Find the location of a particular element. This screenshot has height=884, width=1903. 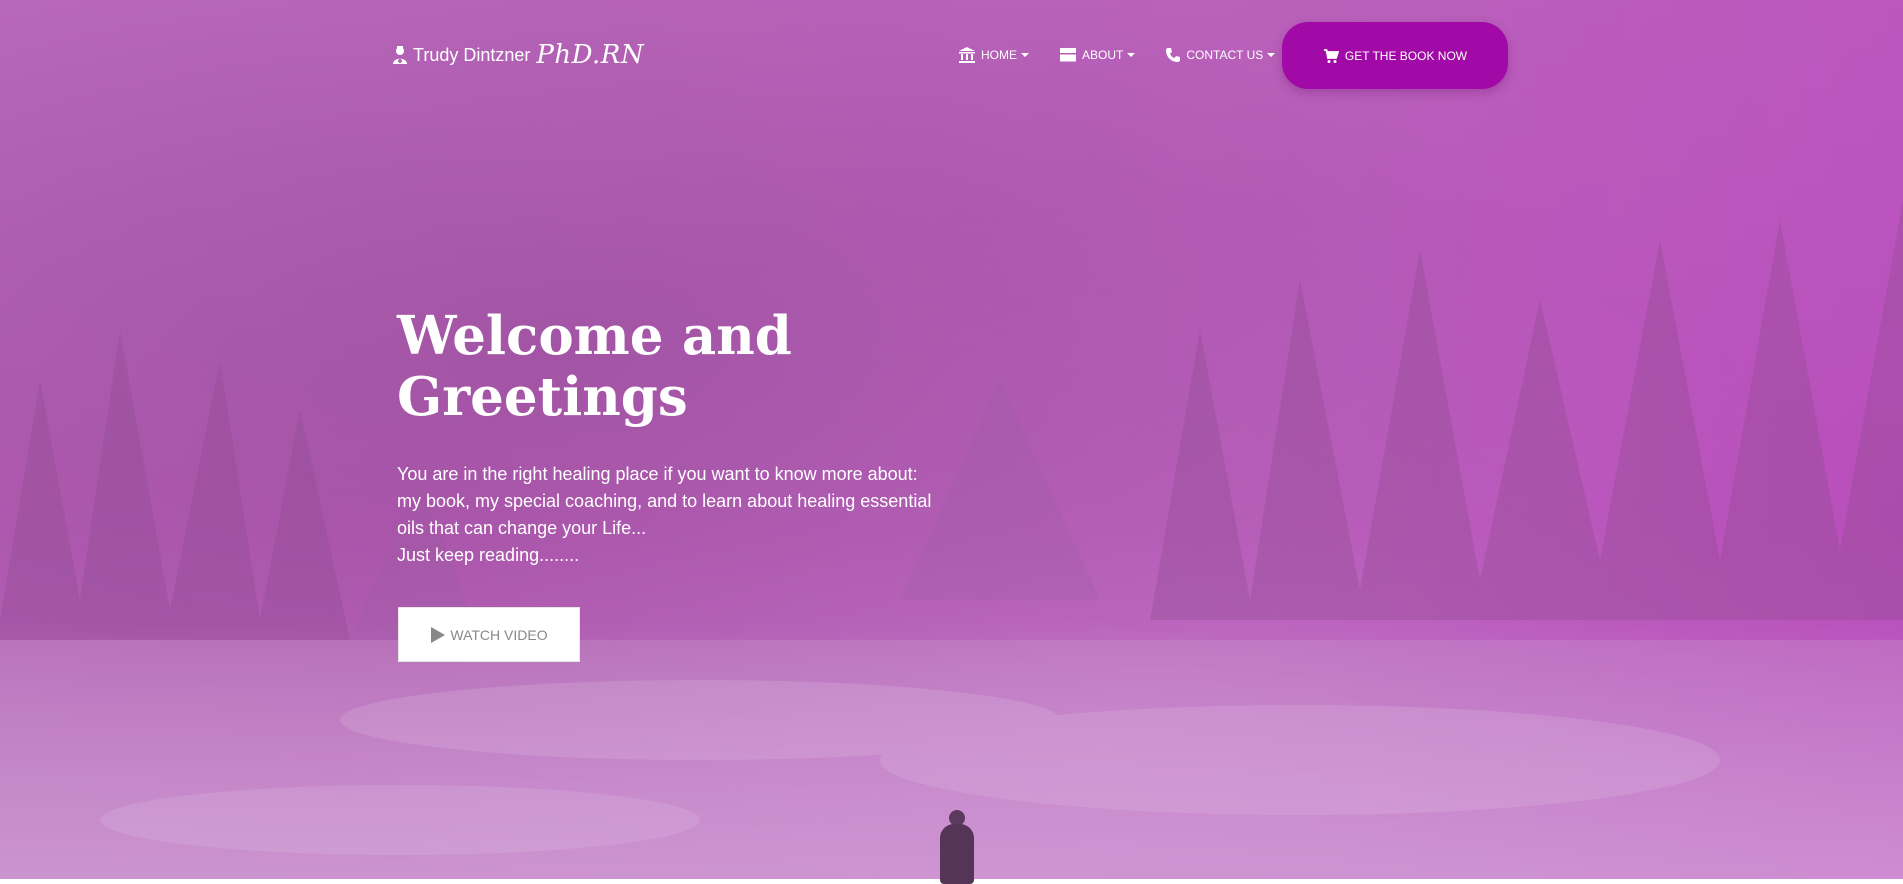

play-icon is located at coordinates (438, 634).